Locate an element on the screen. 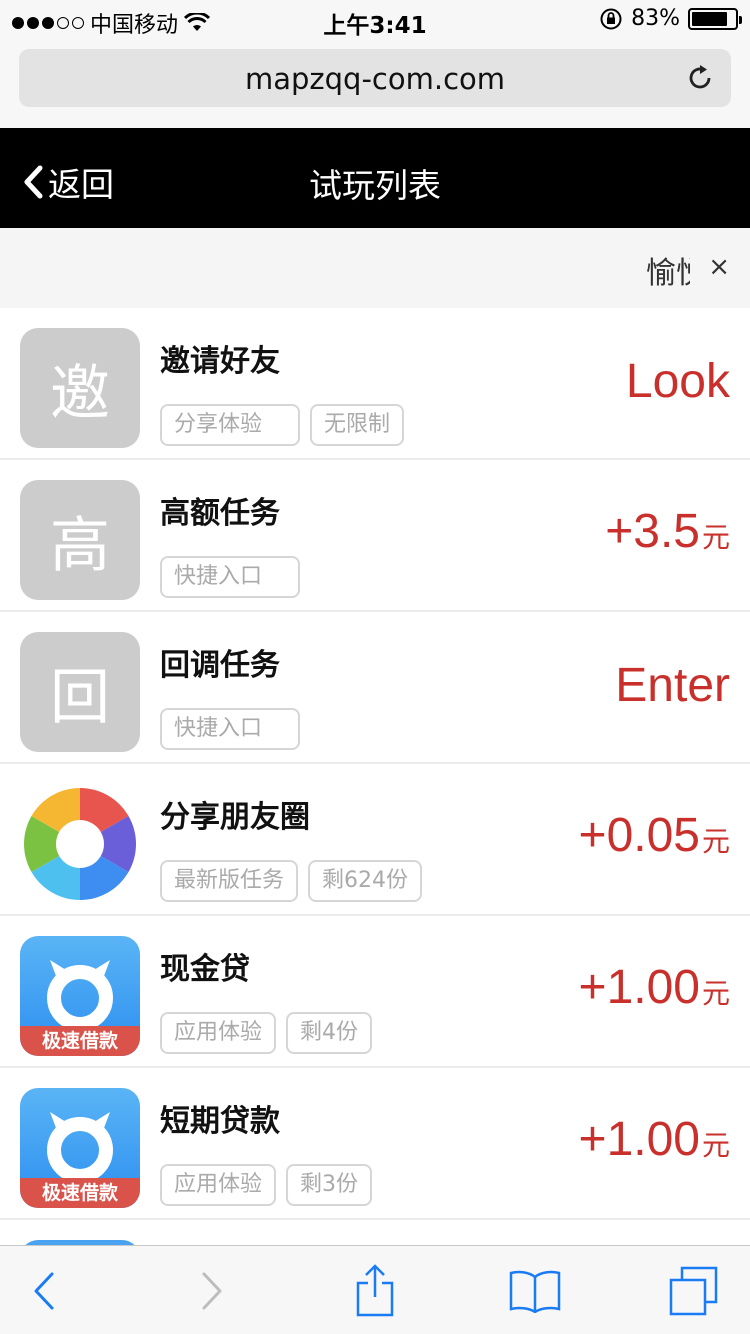 The image size is (750, 1334). task-tags: 最新版任务 剩624份 is located at coordinates (291, 881).